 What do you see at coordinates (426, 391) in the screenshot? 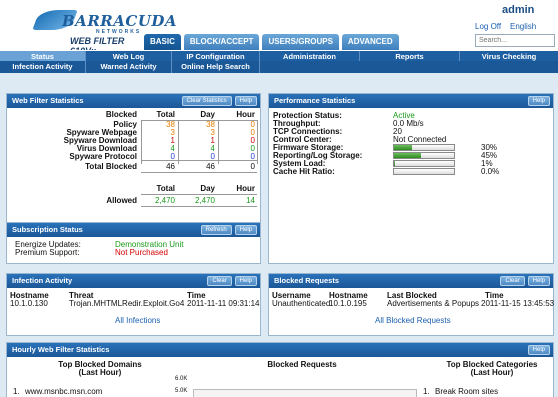
I see `category-rank: 1.` at bounding box center [426, 391].